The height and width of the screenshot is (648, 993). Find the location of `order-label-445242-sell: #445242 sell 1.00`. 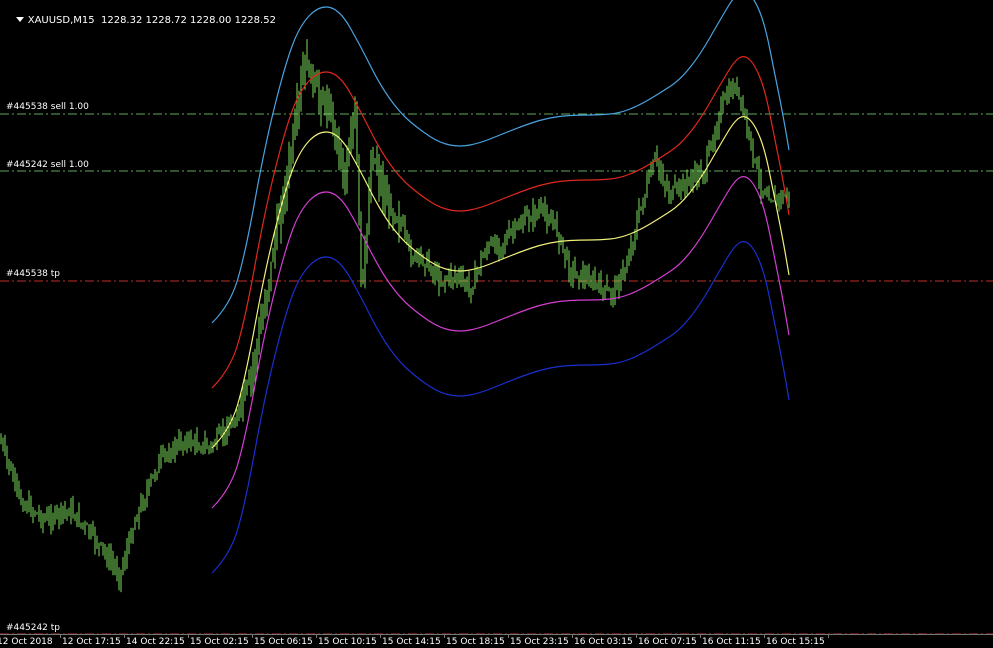

order-label-445242-sell: #445242 sell 1.00 is located at coordinates (47, 165).